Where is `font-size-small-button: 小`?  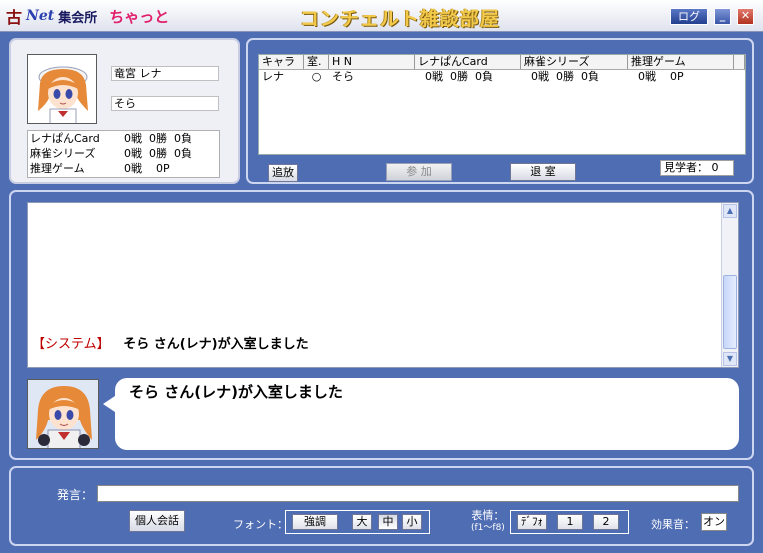
font-size-small-button: 小 is located at coordinates (412, 522).